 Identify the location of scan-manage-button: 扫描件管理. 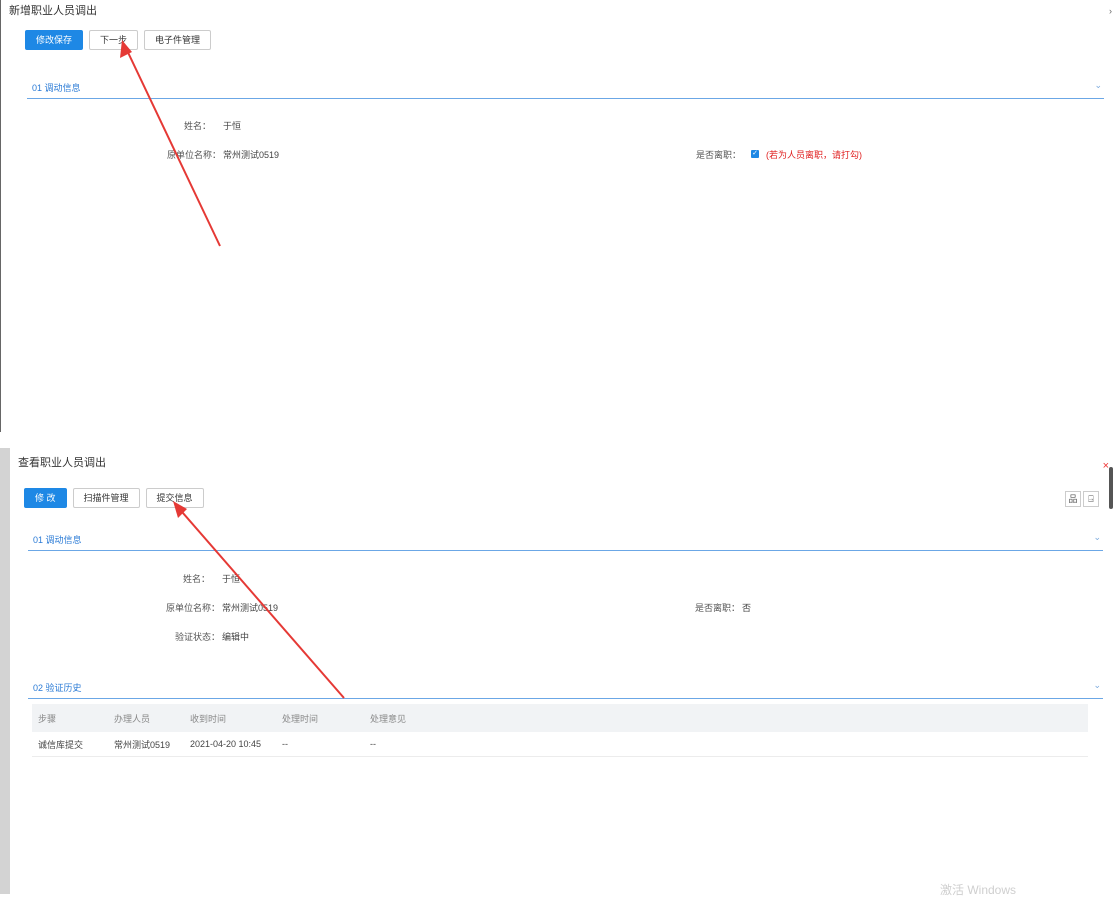
(106, 498).